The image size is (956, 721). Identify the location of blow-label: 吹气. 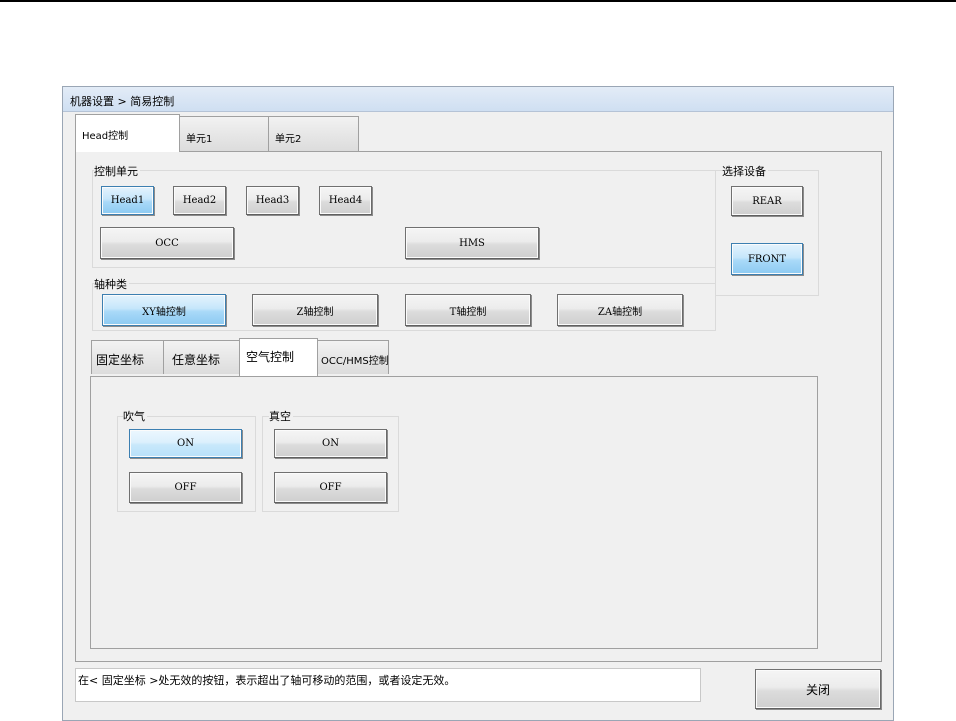
(135, 416).